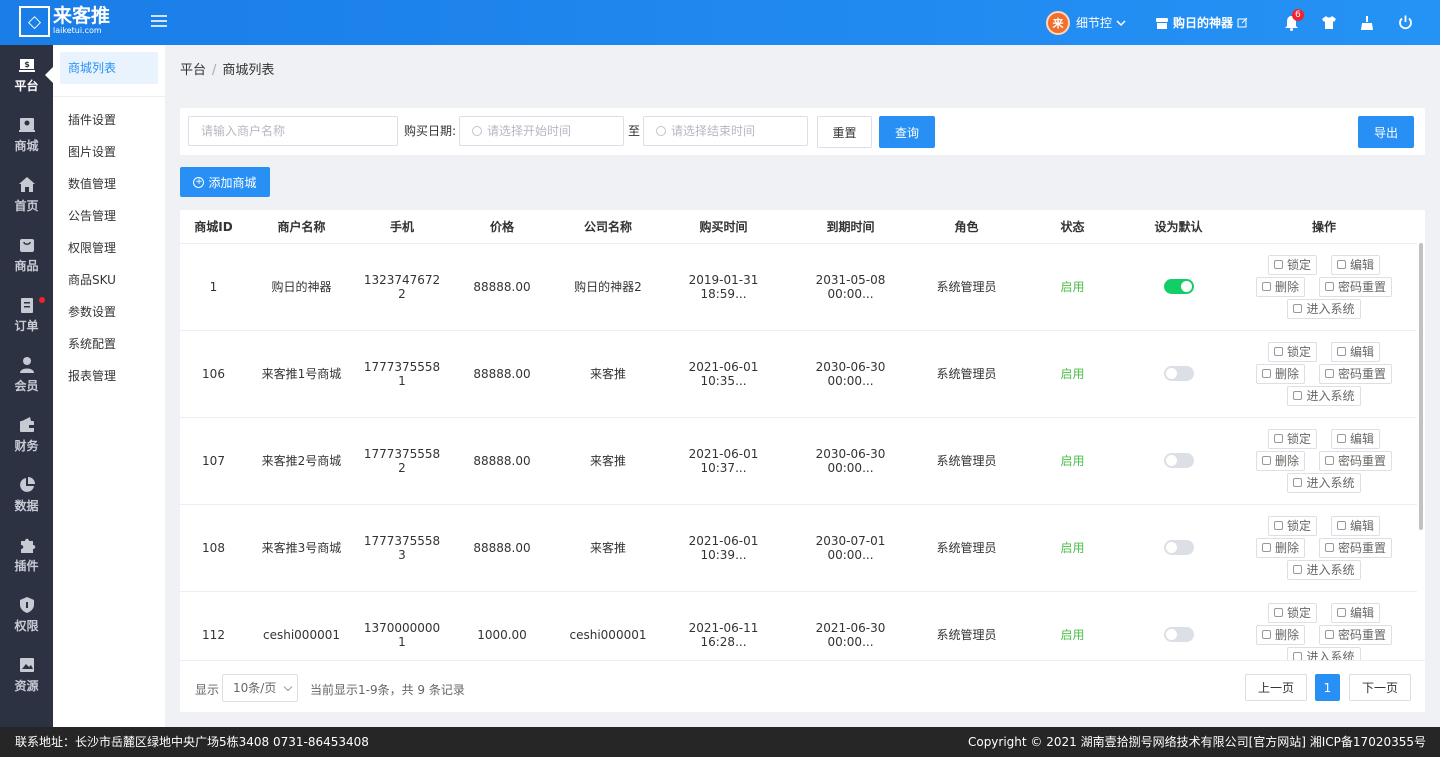  What do you see at coordinates (109, 152) in the screenshot?
I see `submenu-image-settings: 图片设置` at bounding box center [109, 152].